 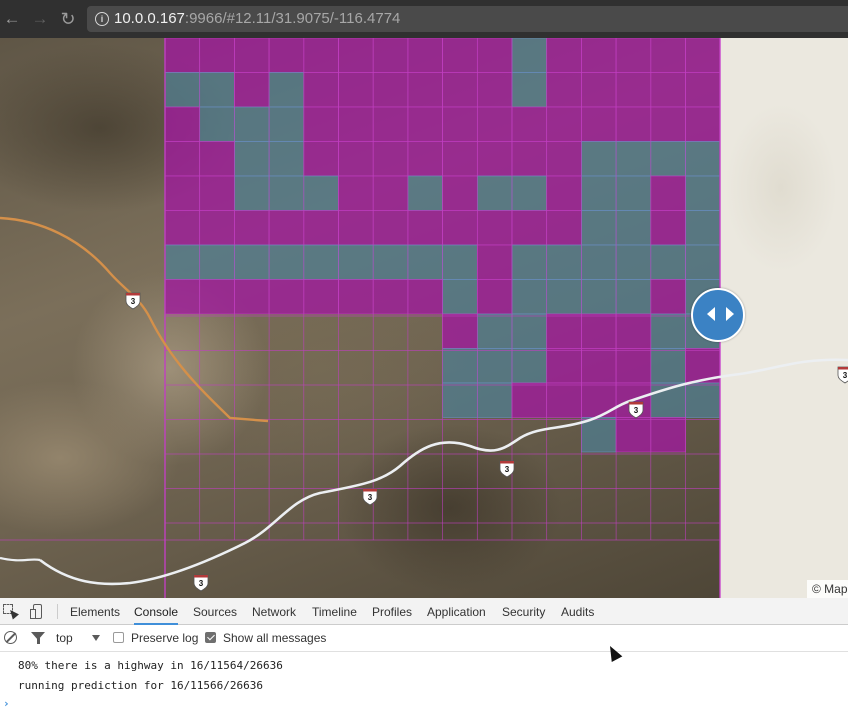 What do you see at coordinates (150, 665) in the screenshot?
I see `console-message: 80% there is a highway in 16/11564/26636` at bounding box center [150, 665].